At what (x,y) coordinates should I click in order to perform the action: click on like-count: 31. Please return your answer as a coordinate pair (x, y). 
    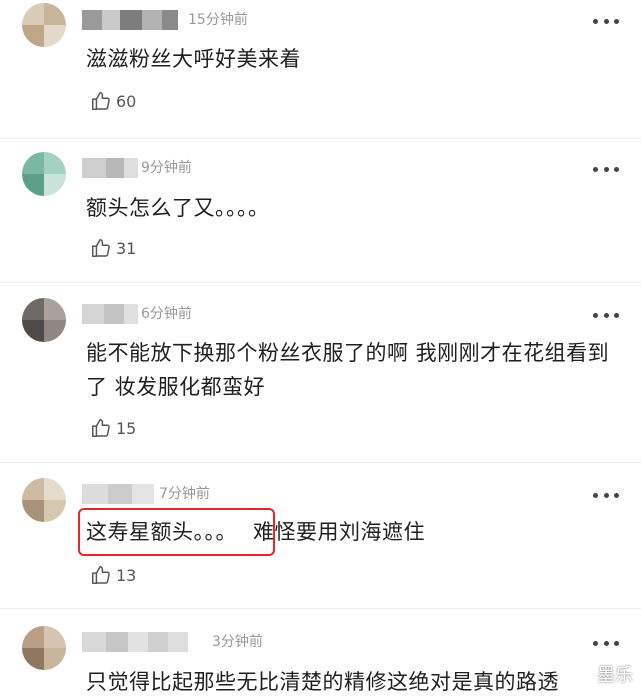
    Looking at the image, I should click on (126, 248).